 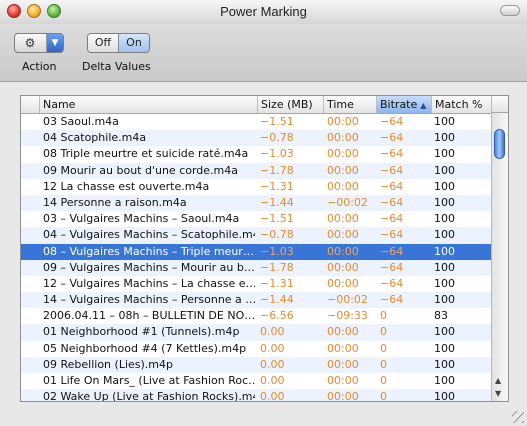 I want to click on table-row: ✓09 Rebellion (Lies).m4p0.0000:000100, so click(x=256, y=364).